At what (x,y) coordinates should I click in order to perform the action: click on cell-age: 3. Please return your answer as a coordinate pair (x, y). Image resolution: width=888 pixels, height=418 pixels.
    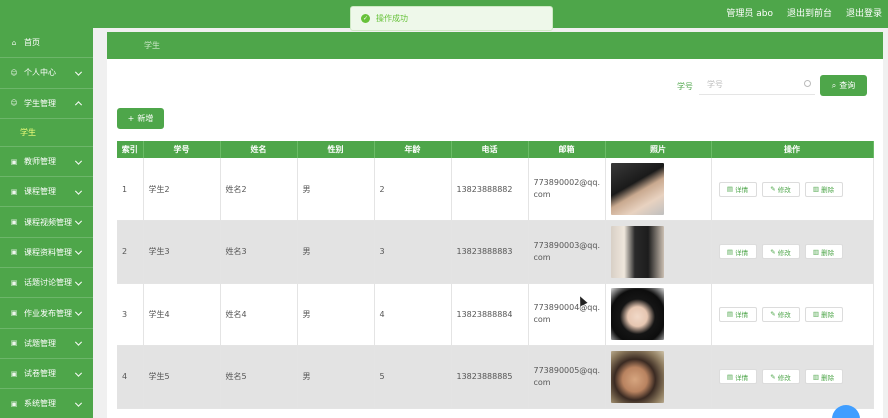
    Looking at the image, I should click on (413, 252).